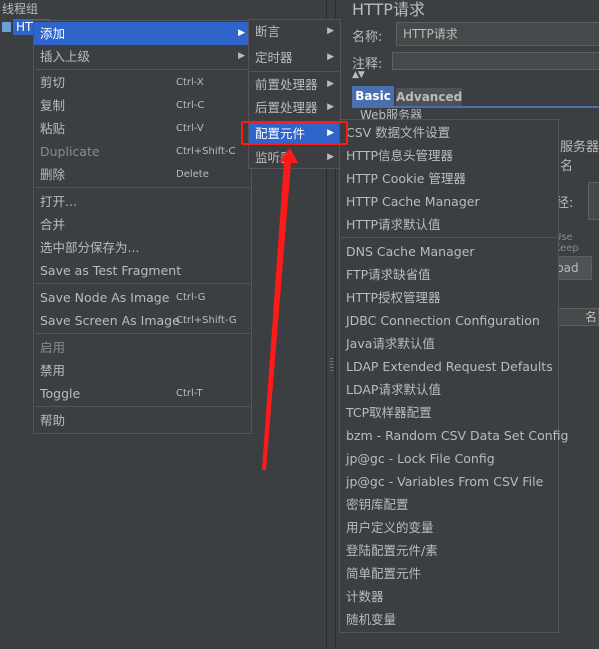 Image resolution: width=599 pixels, height=649 pixels. I want to click on config-item-cookie-manager: HTTP Cookie 管理器, so click(449, 178).